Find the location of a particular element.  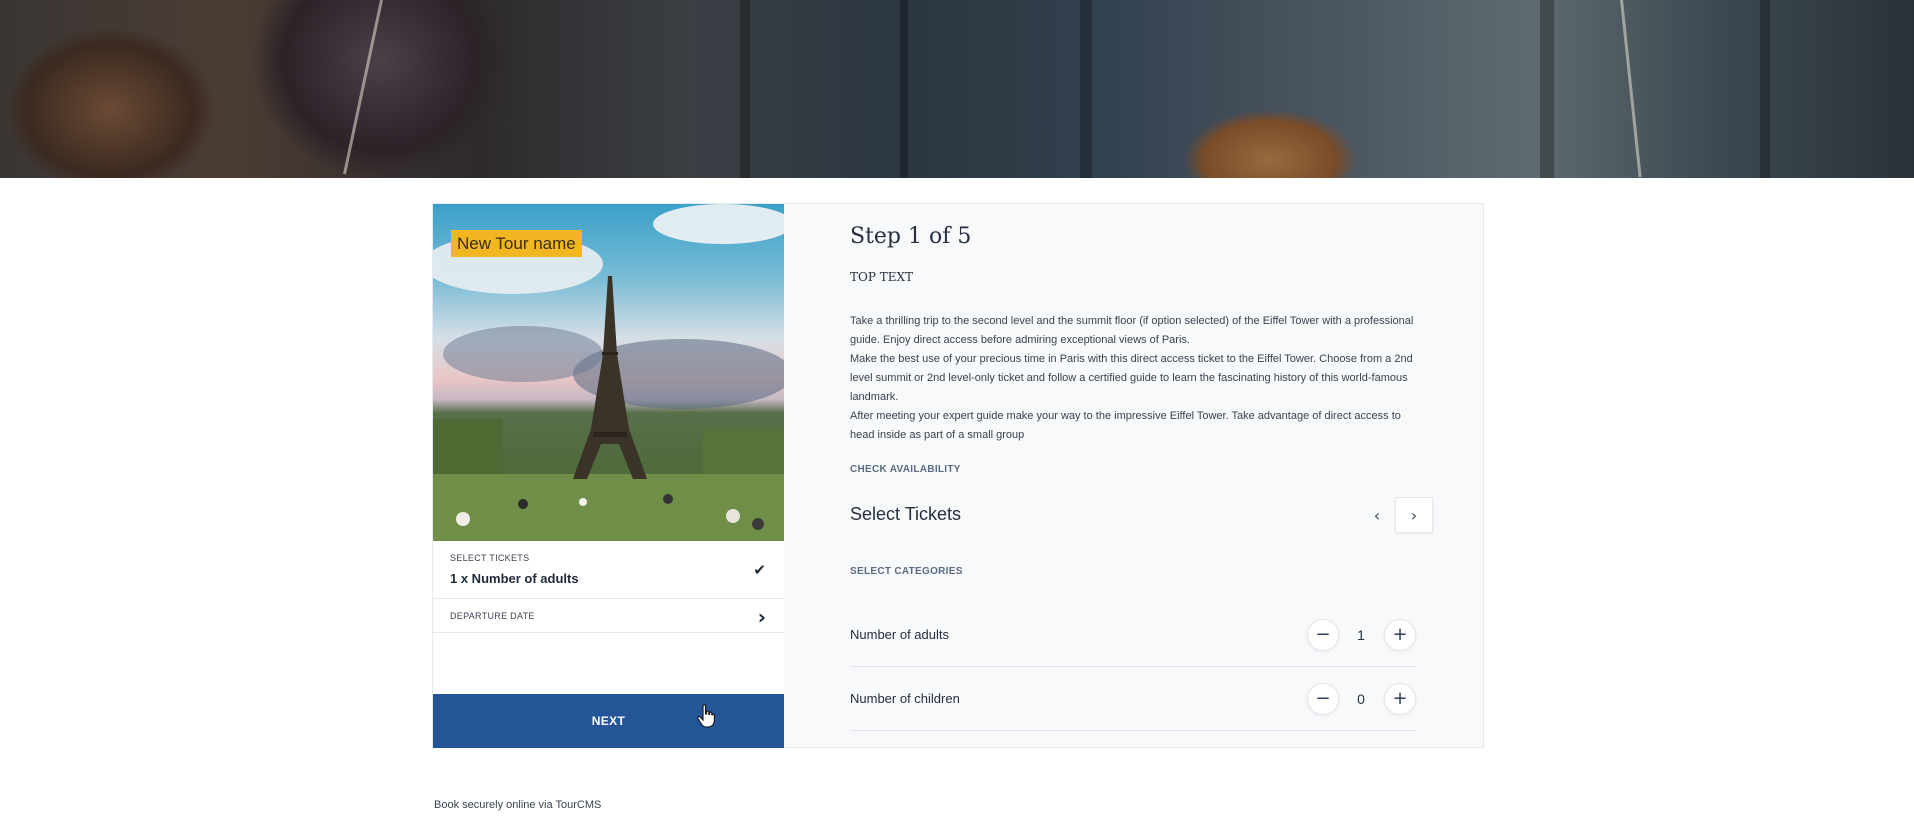

summary-tickets-label: SELECT TICKETS is located at coordinates (490, 558).